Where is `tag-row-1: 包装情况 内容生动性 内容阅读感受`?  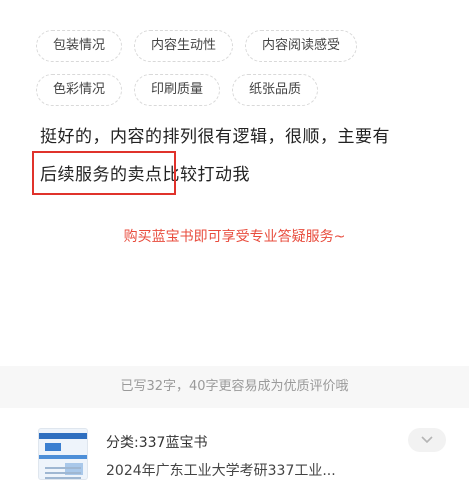 tag-row-1: 包装情况 内容生动性 内容阅读感受 is located at coordinates (246, 46).